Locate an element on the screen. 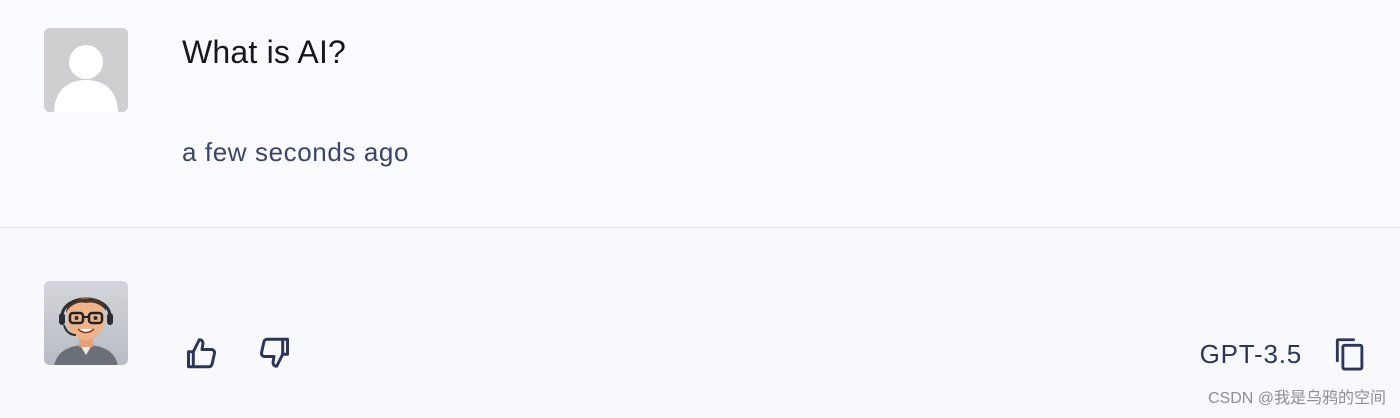 The width and height of the screenshot is (1400, 418). message-text: What is AI? is located at coordinates (264, 52).